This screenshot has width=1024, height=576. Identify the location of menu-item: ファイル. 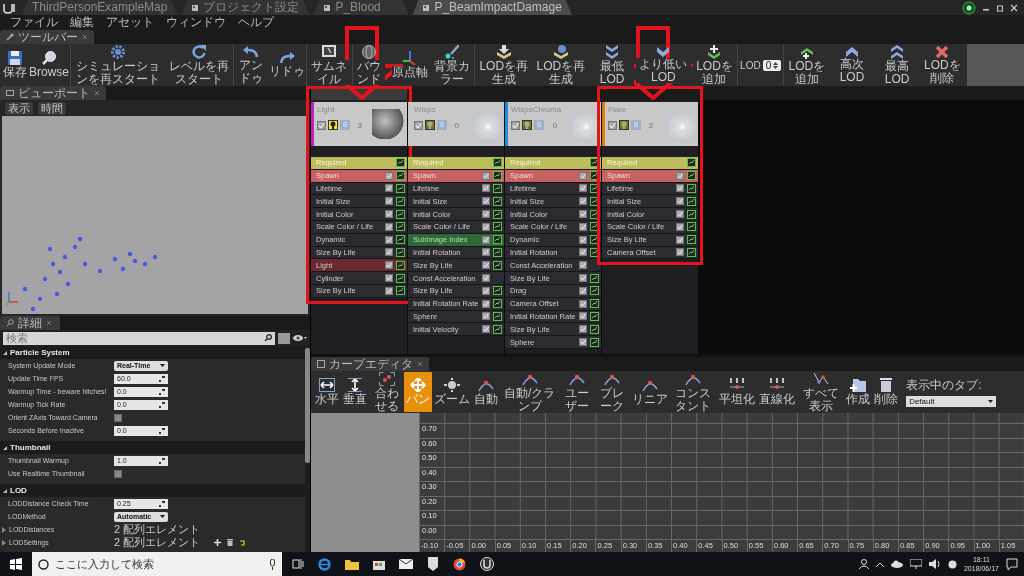
(34, 22).